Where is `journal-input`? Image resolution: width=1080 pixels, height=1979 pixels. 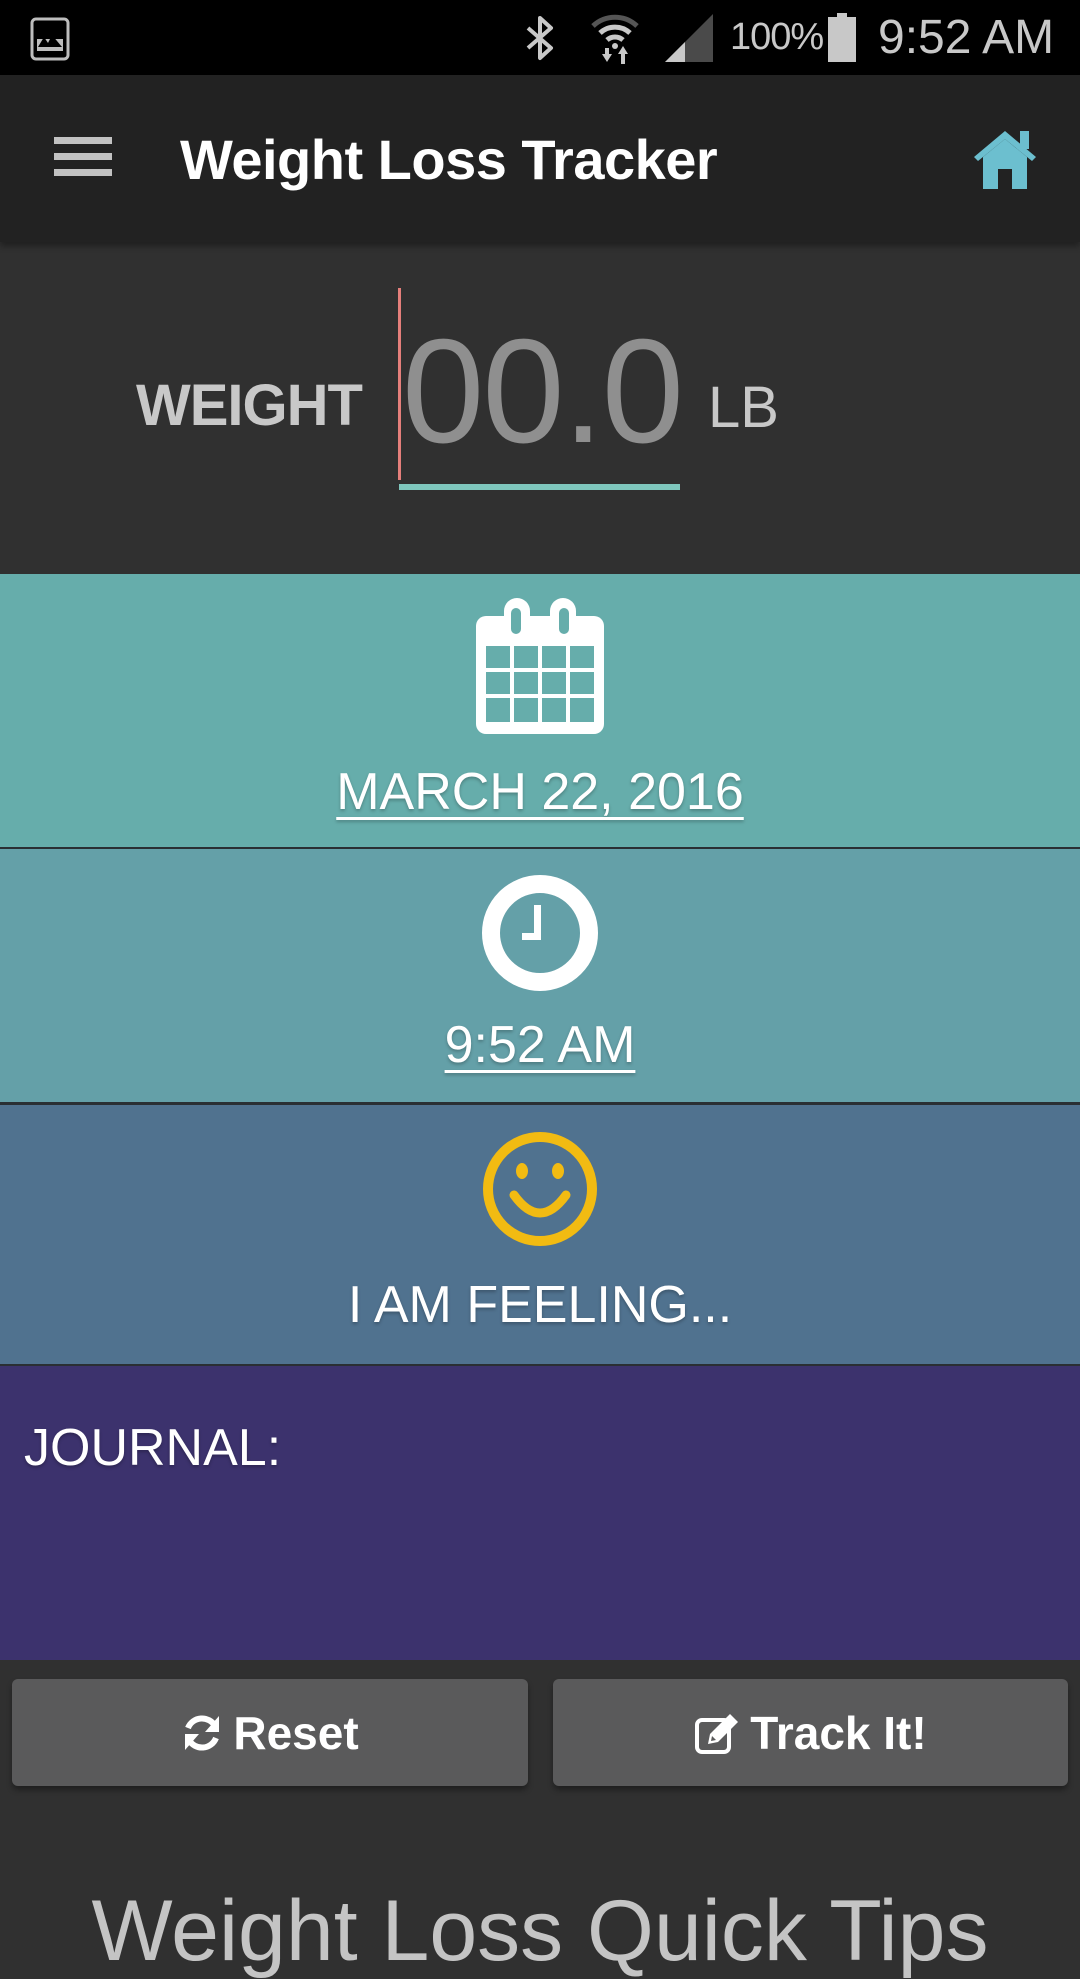
journal-input is located at coordinates (540, 1513).